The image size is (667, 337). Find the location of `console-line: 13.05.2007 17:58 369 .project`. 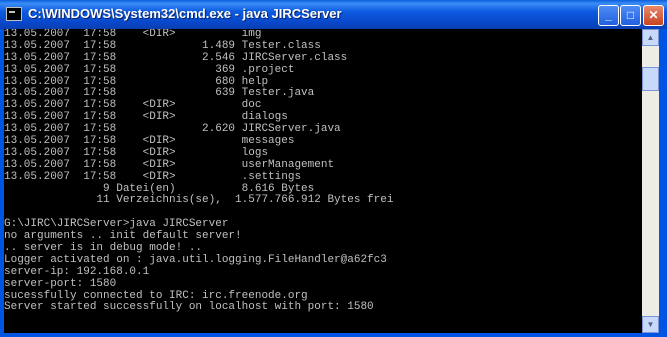

console-line: 13.05.2007 17:58 369 .project is located at coordinates (149, 69).